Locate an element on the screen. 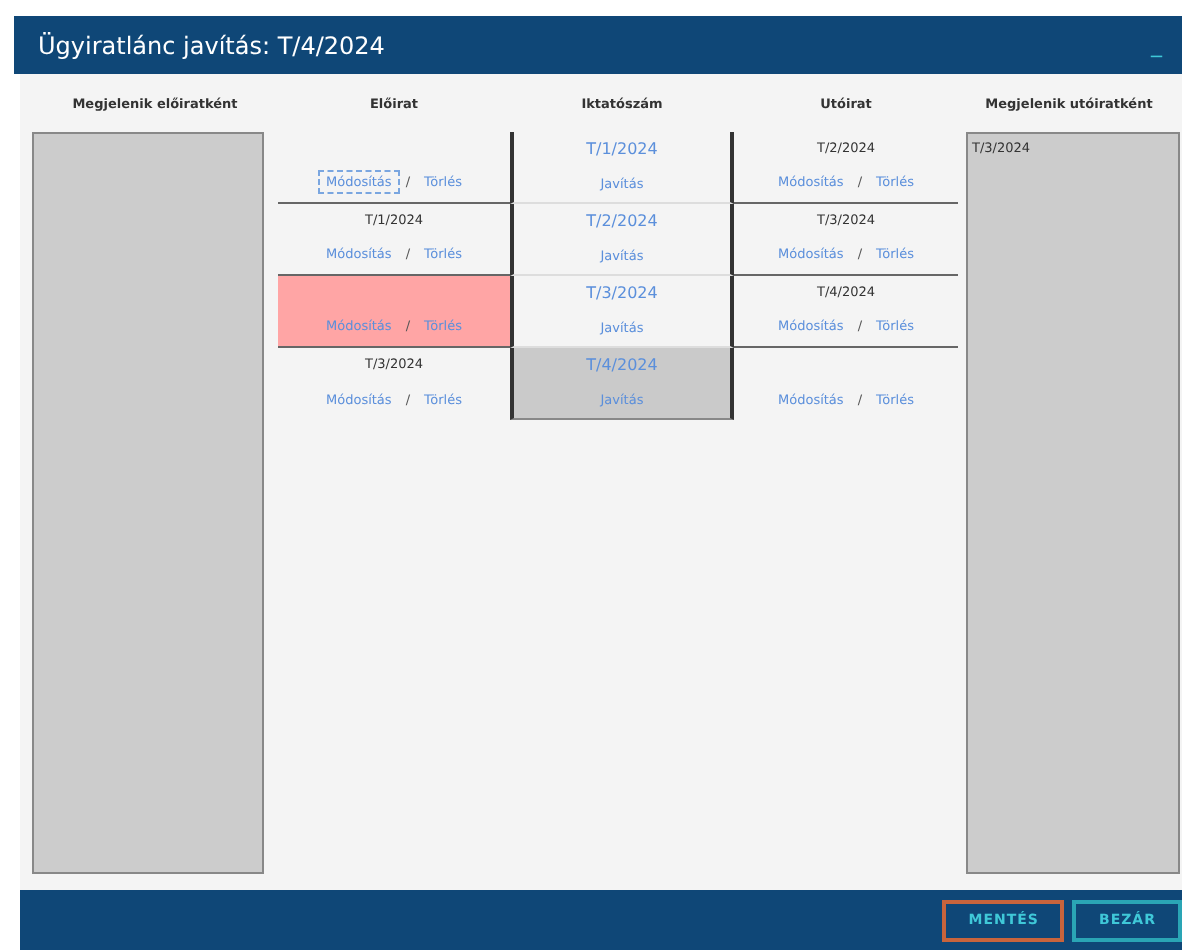  window-title: Ügyiratlánc javítás: T/4/2024 is located at coordinates (211, 45).